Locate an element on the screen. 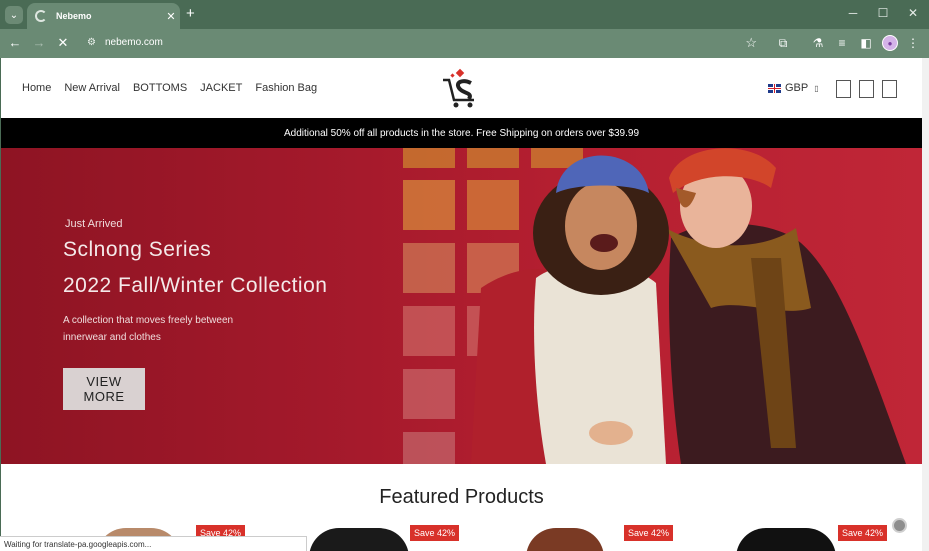 The width and height of the screenshot is (929, 551). forward-icon: → is located at coordinates (39, 42).